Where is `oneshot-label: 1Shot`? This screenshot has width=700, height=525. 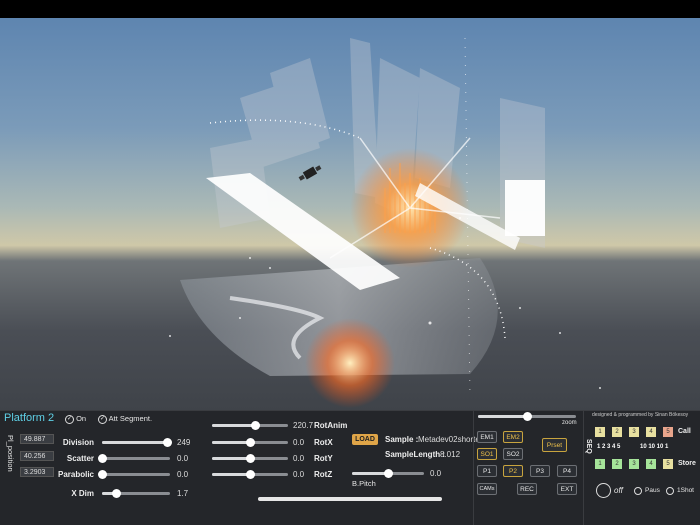
oneshot-label: 1Shot is located at coordinates (685, 490).